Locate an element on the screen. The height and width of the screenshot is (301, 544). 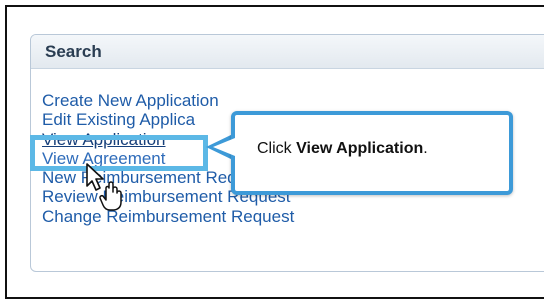
callout-pointer-inner is located at coordinates (224, 147).